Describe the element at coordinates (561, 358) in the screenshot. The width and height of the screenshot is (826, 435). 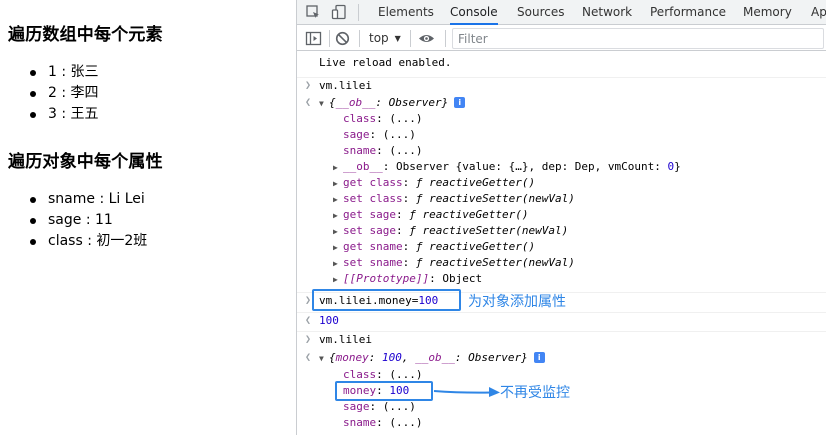
I see `object-summary-row: ❮ ▼ {money: 100, __ob__: Observer} i` at that location.